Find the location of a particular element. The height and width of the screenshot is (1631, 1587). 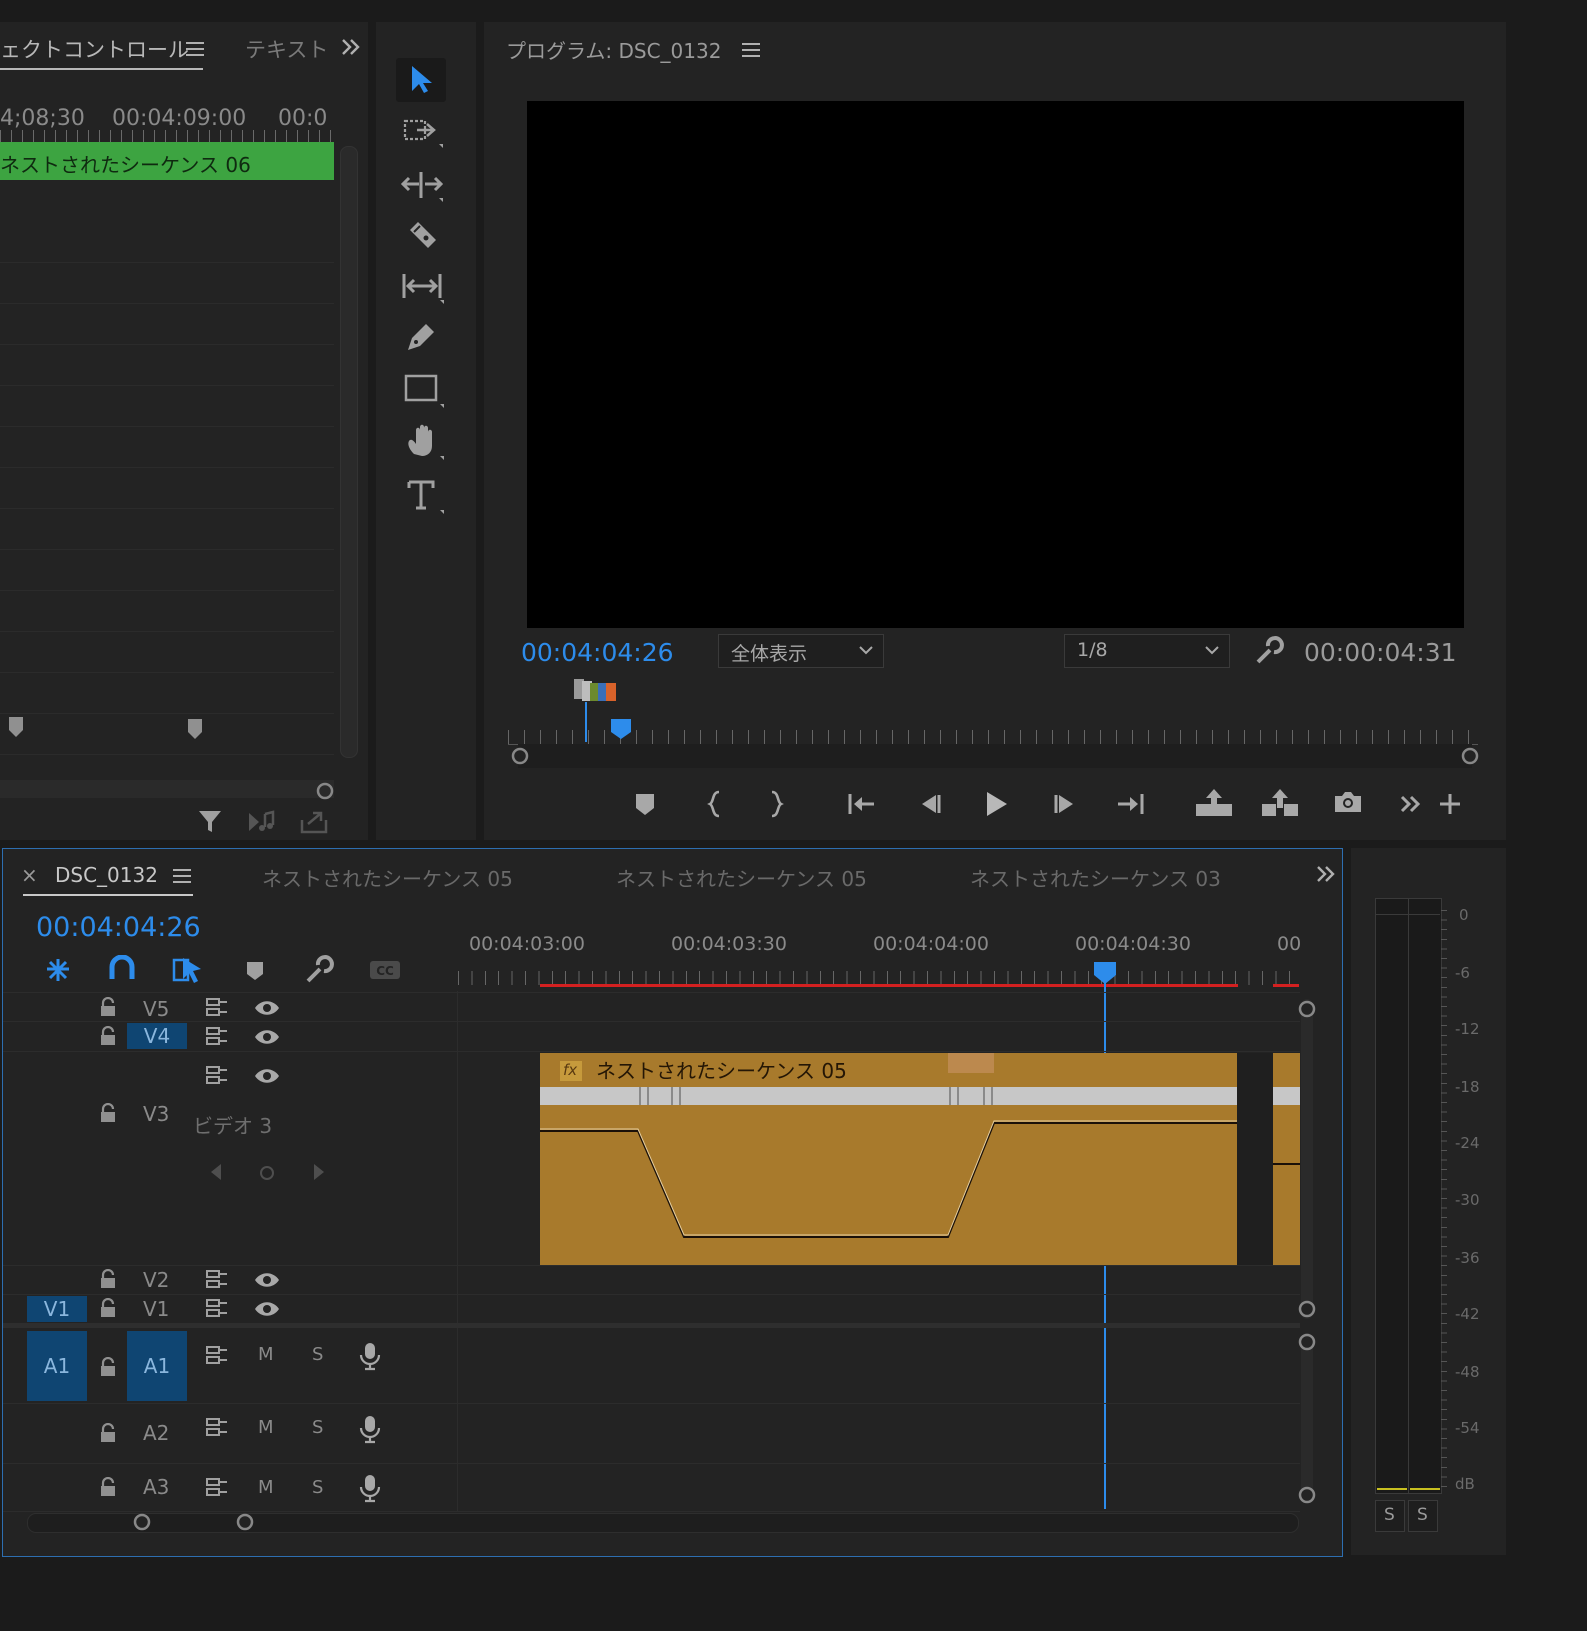

effect-controls-tab: ェクトコントロール is located at coordinates (94, 49).